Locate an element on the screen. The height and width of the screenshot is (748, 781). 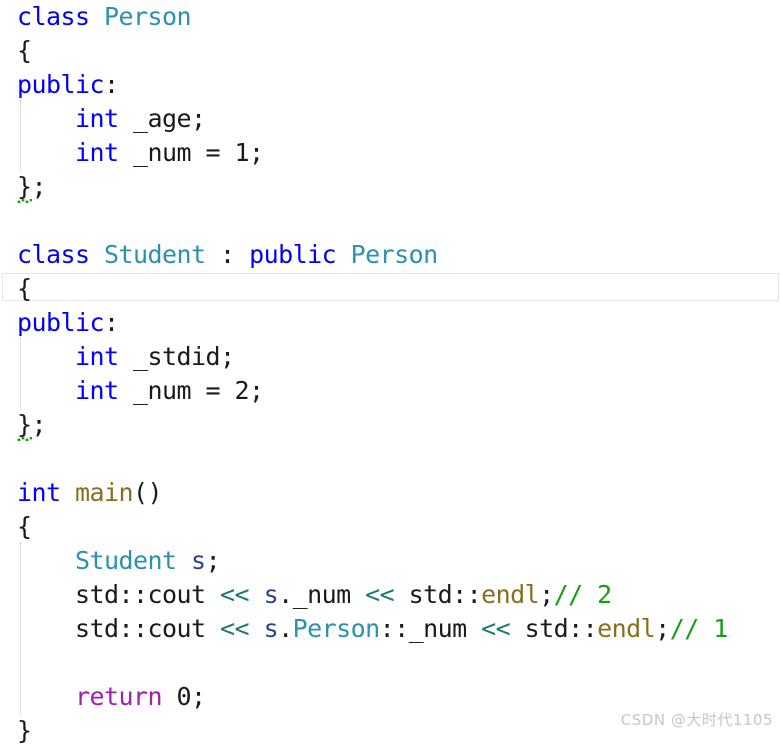
code-line: int main() is located at coordinates (390, 493).